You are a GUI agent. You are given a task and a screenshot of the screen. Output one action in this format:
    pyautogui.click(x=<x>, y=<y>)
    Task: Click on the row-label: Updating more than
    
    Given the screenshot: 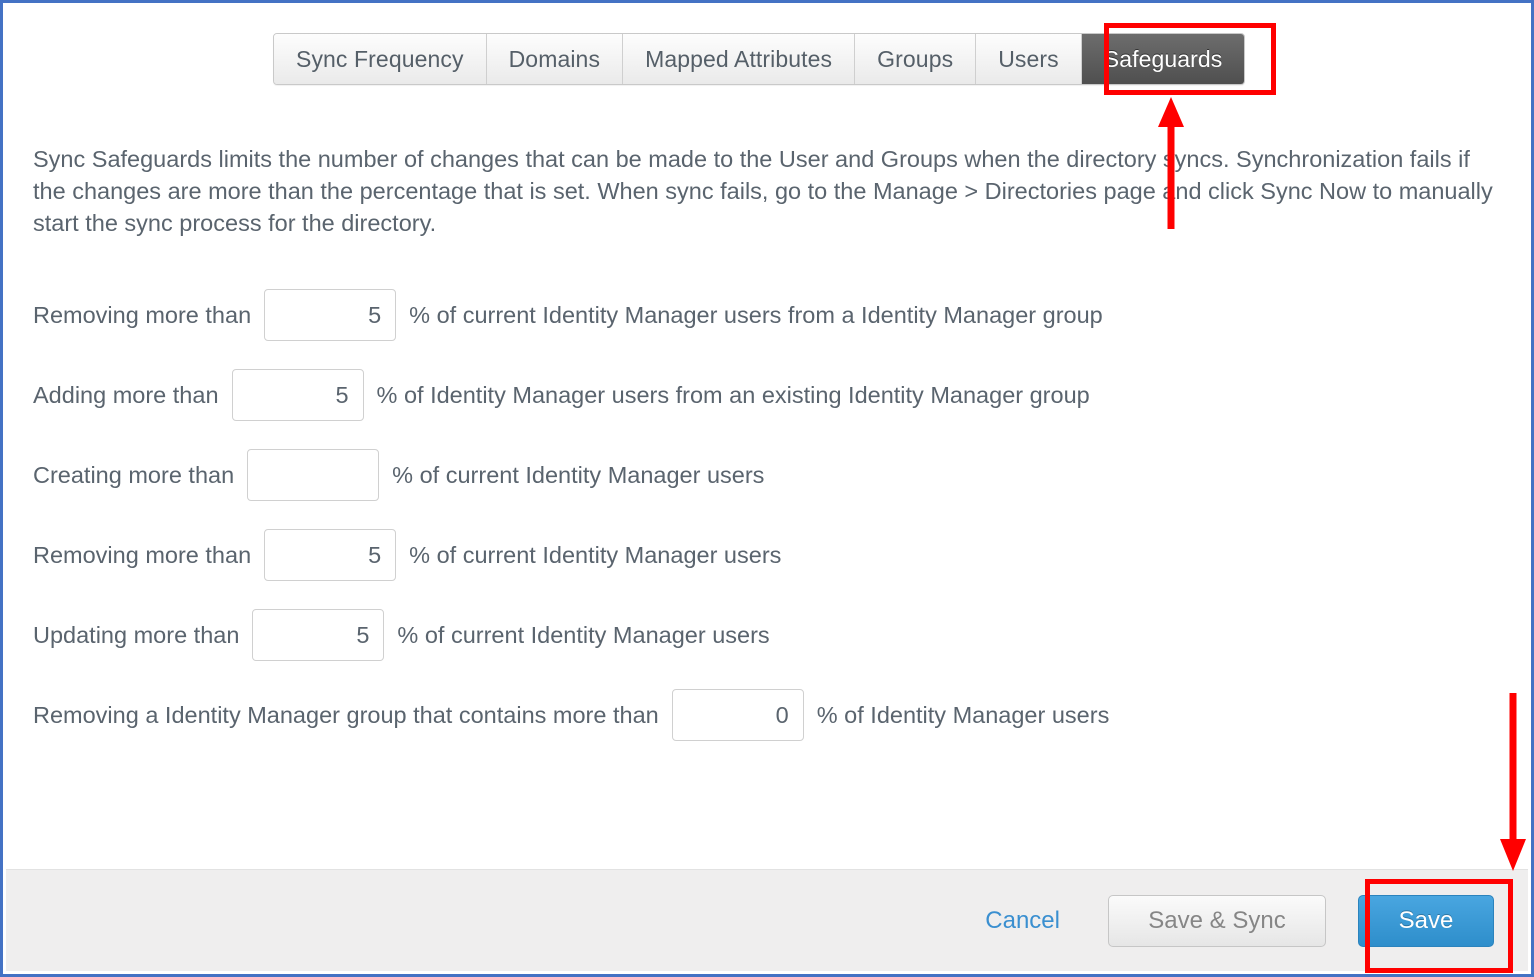 What is the action you would take?
    pyautogui.click(x=136, y=634)
    